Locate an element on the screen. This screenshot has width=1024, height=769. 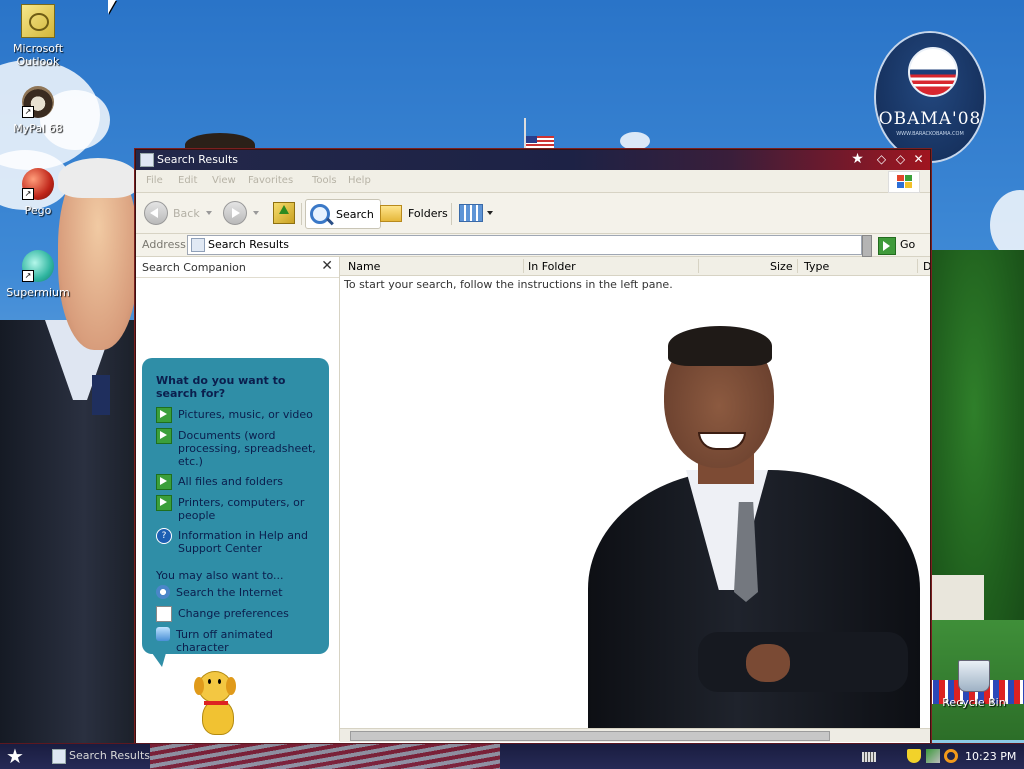
menu-favorites: Favorites is located at coordinates (270, 180).